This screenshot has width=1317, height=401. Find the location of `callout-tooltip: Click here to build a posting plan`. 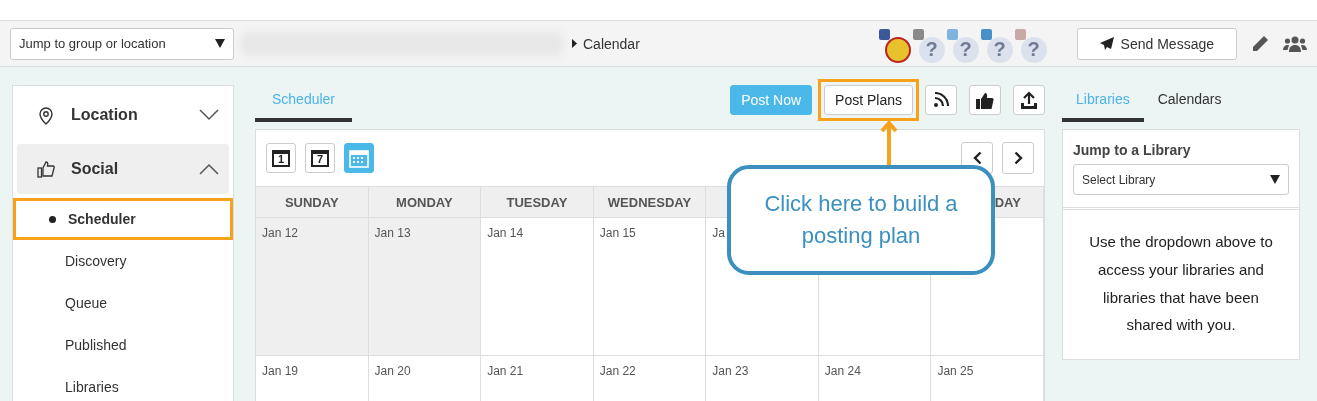

callout-tooltip: Click here to build a posting plan is located at coordinates (861, 220).